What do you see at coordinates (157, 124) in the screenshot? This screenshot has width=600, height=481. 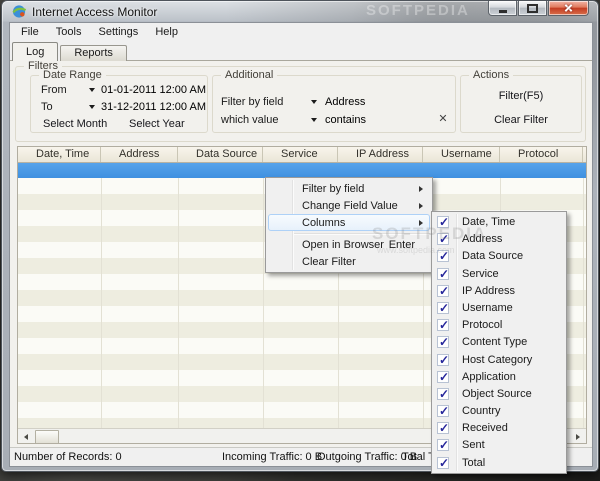 I see `select-year-link: Select Year` at bounding box center [157, 124].